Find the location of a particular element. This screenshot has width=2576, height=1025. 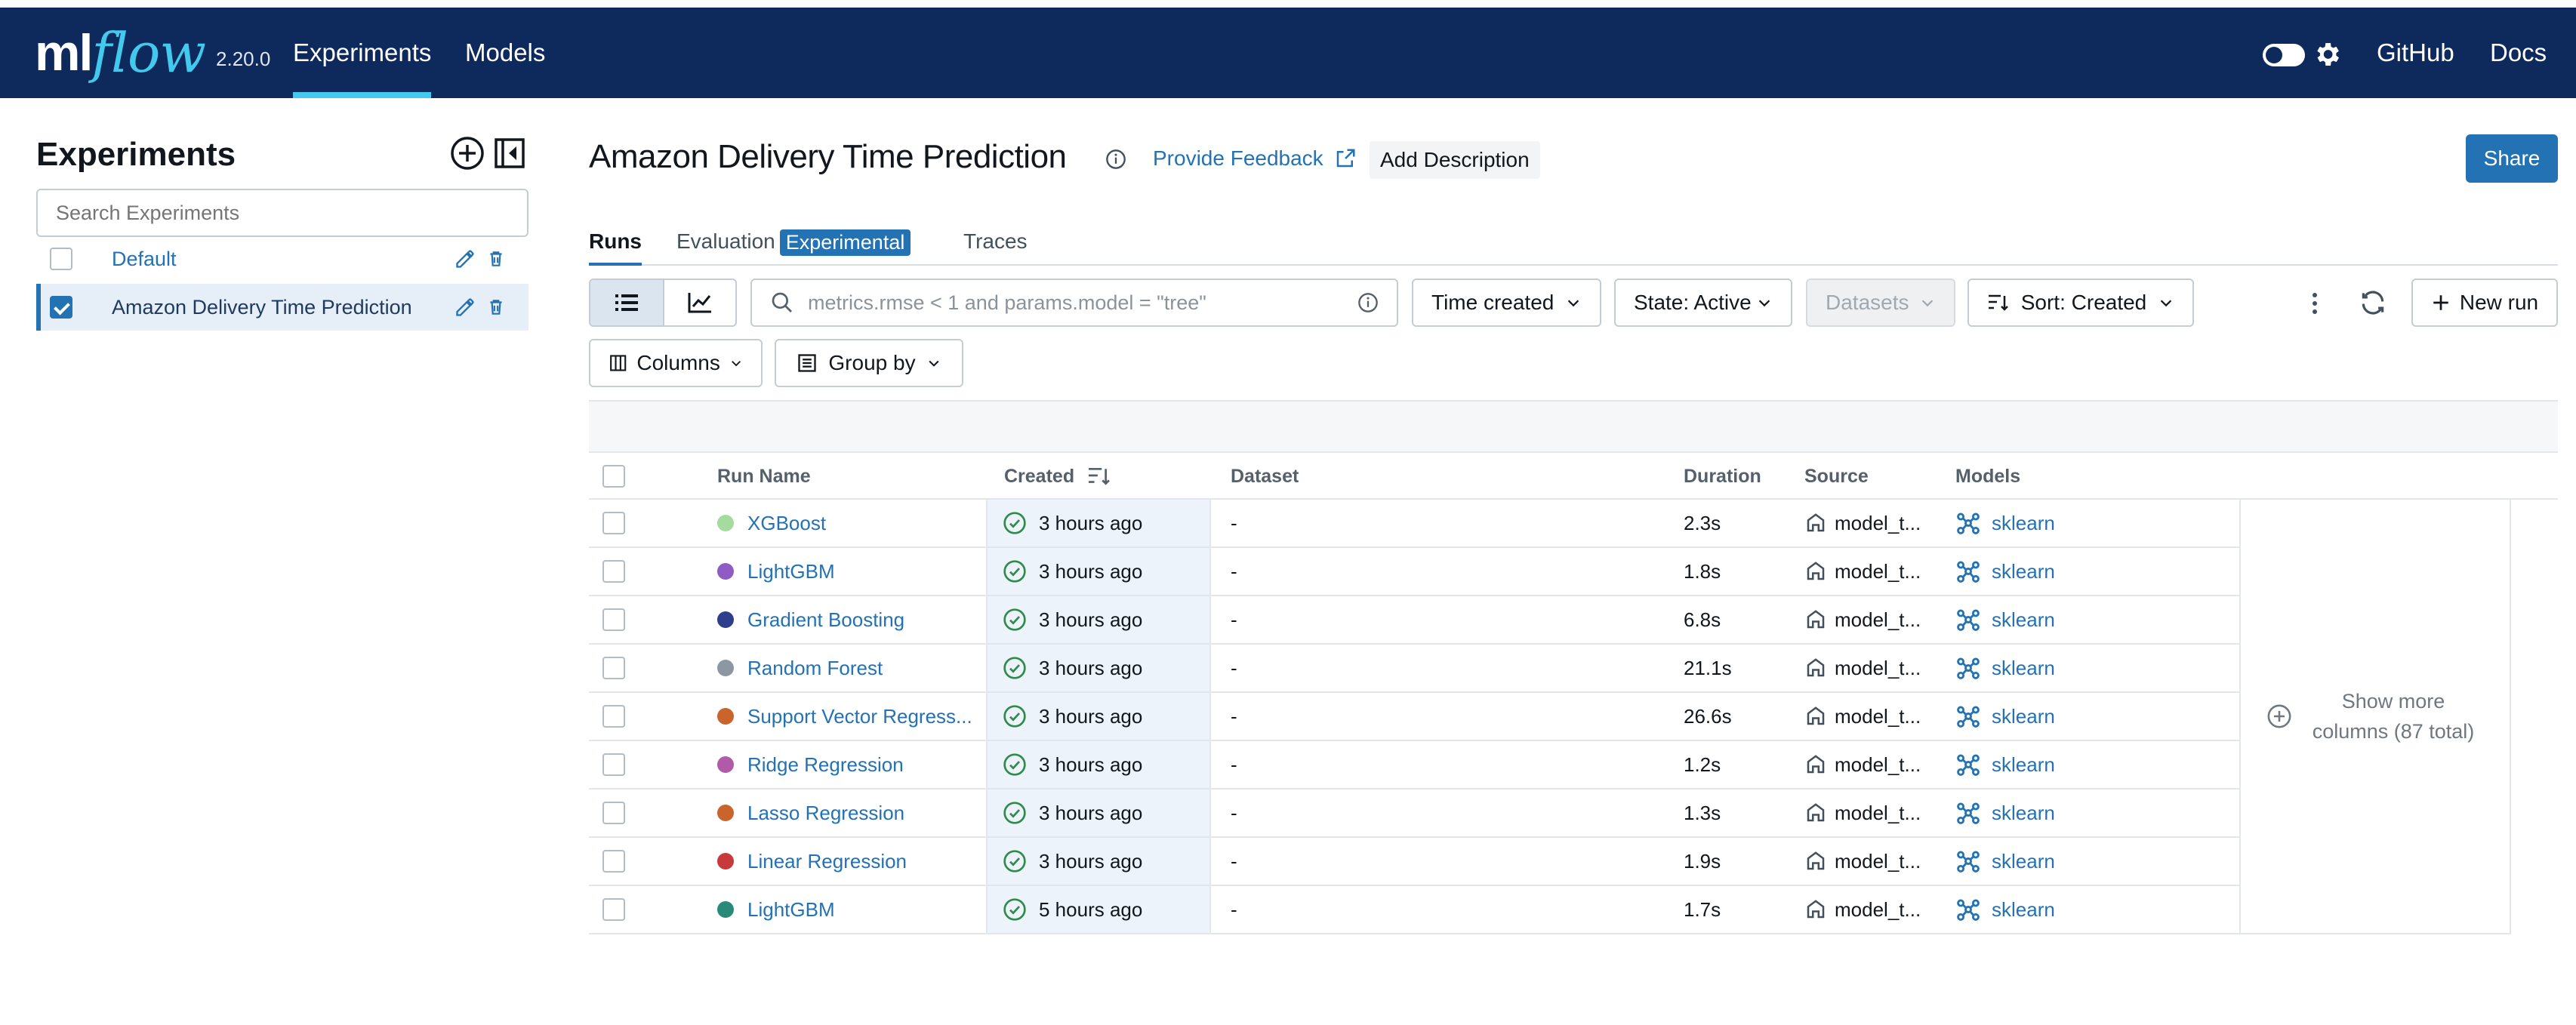

col-dataset: Dataset is located at coordinates (1265, 477).